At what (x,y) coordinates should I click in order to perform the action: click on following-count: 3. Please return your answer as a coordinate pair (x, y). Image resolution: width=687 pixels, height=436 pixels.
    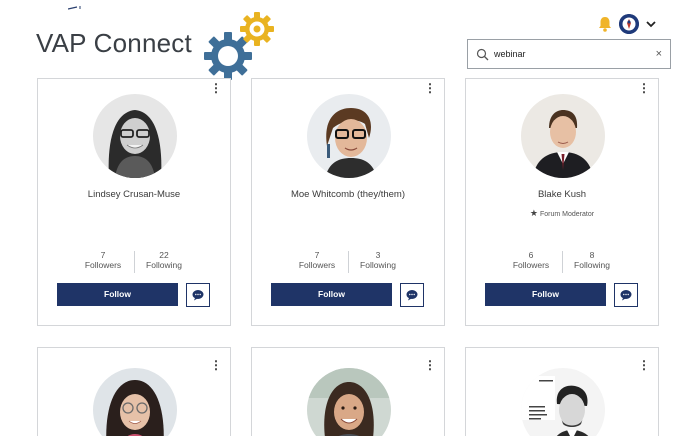
    Looking at the image, I should click on (378, 255).